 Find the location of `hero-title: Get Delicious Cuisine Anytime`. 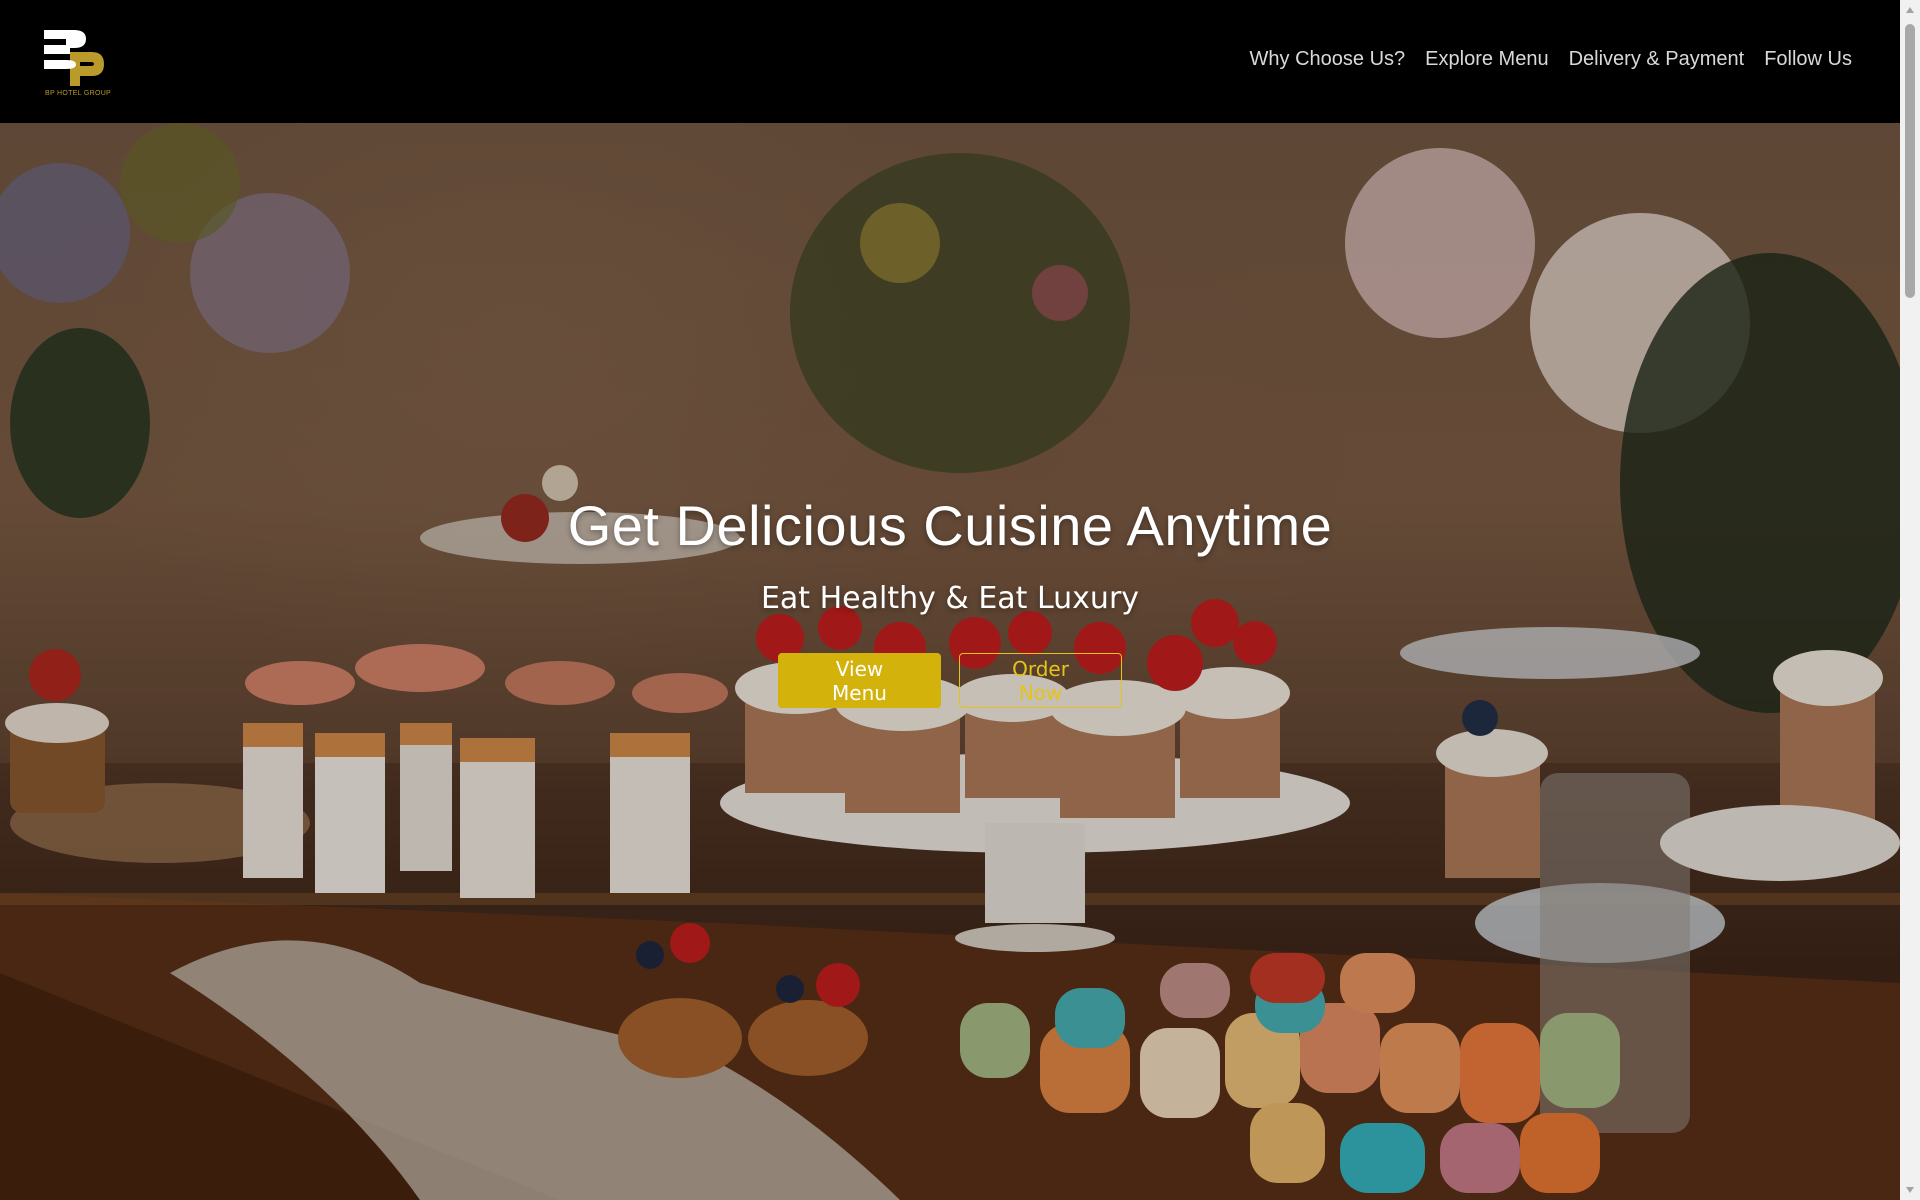

hero-title: Get Delicious Cuisine Anytime is located at coordinates (950, 525).